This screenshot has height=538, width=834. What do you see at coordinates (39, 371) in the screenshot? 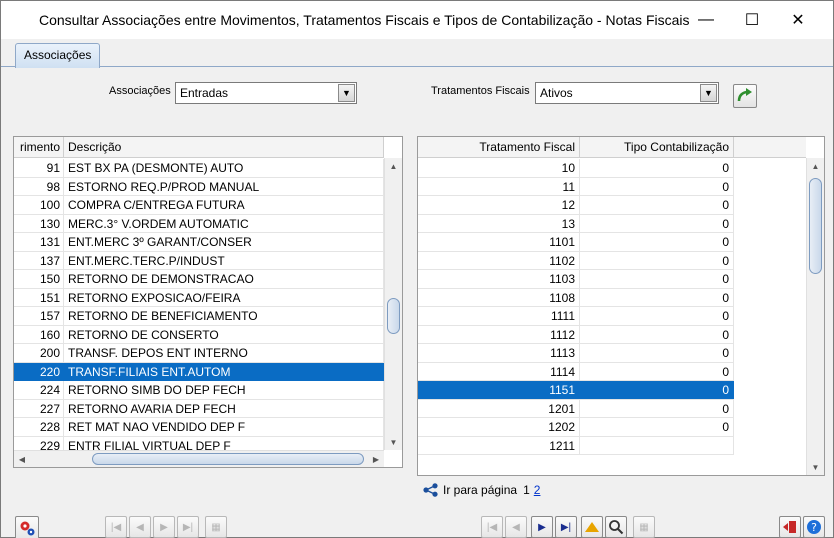
I see `cell-movimento: 220` at bounding box center [39, 371].